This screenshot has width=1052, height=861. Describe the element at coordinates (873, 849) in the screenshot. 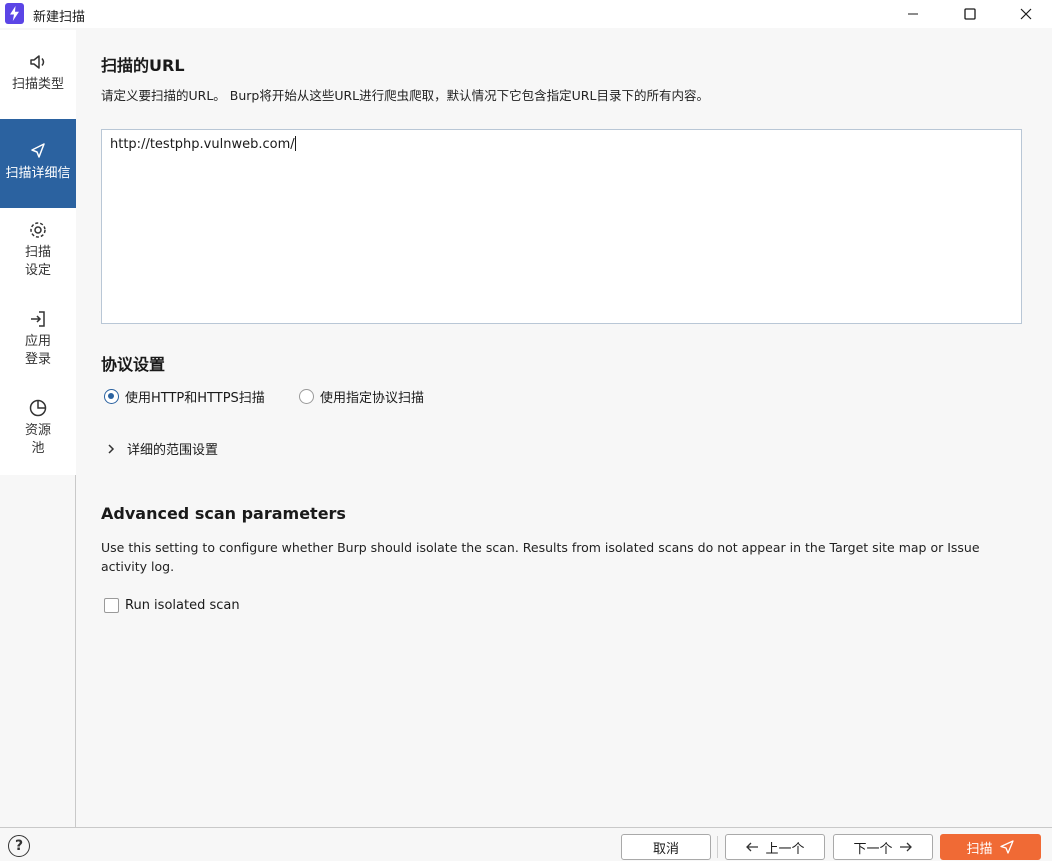

I see `next-label: 下一个` at that location.